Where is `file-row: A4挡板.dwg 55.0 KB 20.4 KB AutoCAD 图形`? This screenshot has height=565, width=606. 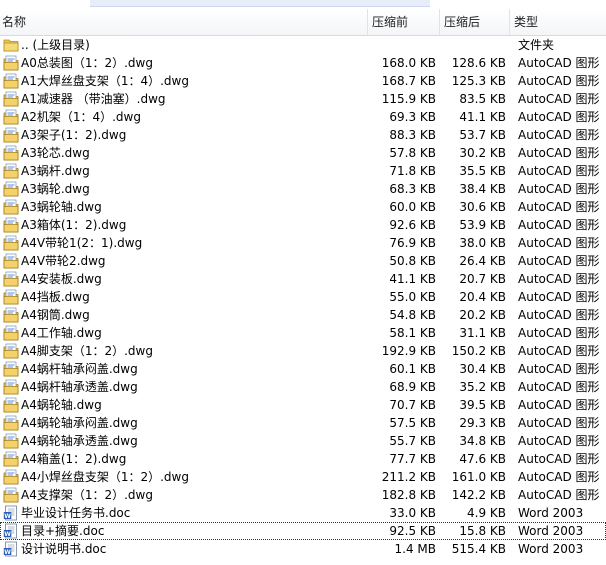
file-row: A4挡板.dwg 55.0 KB 20.4 KB AutoCAD 图形 is located at coordinates (303, 297).